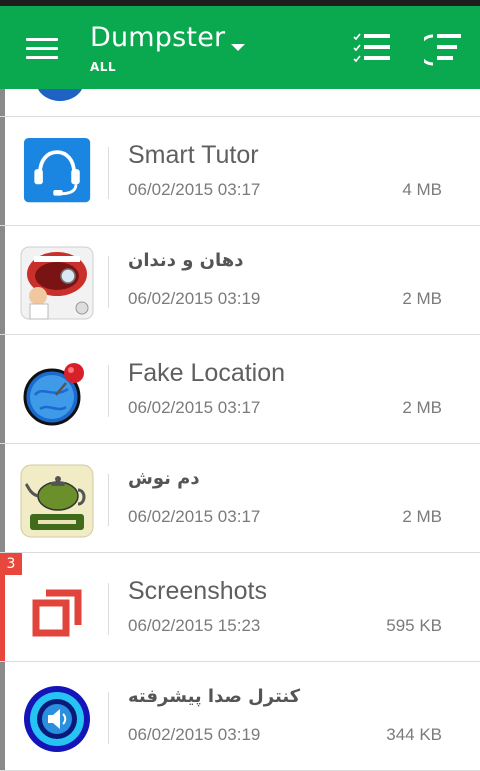 The width and height of the screenshot is (480, 771). I want to click on list-item: دم نوش 06/02/2015 03:17 2 MB, so click(240, 498).